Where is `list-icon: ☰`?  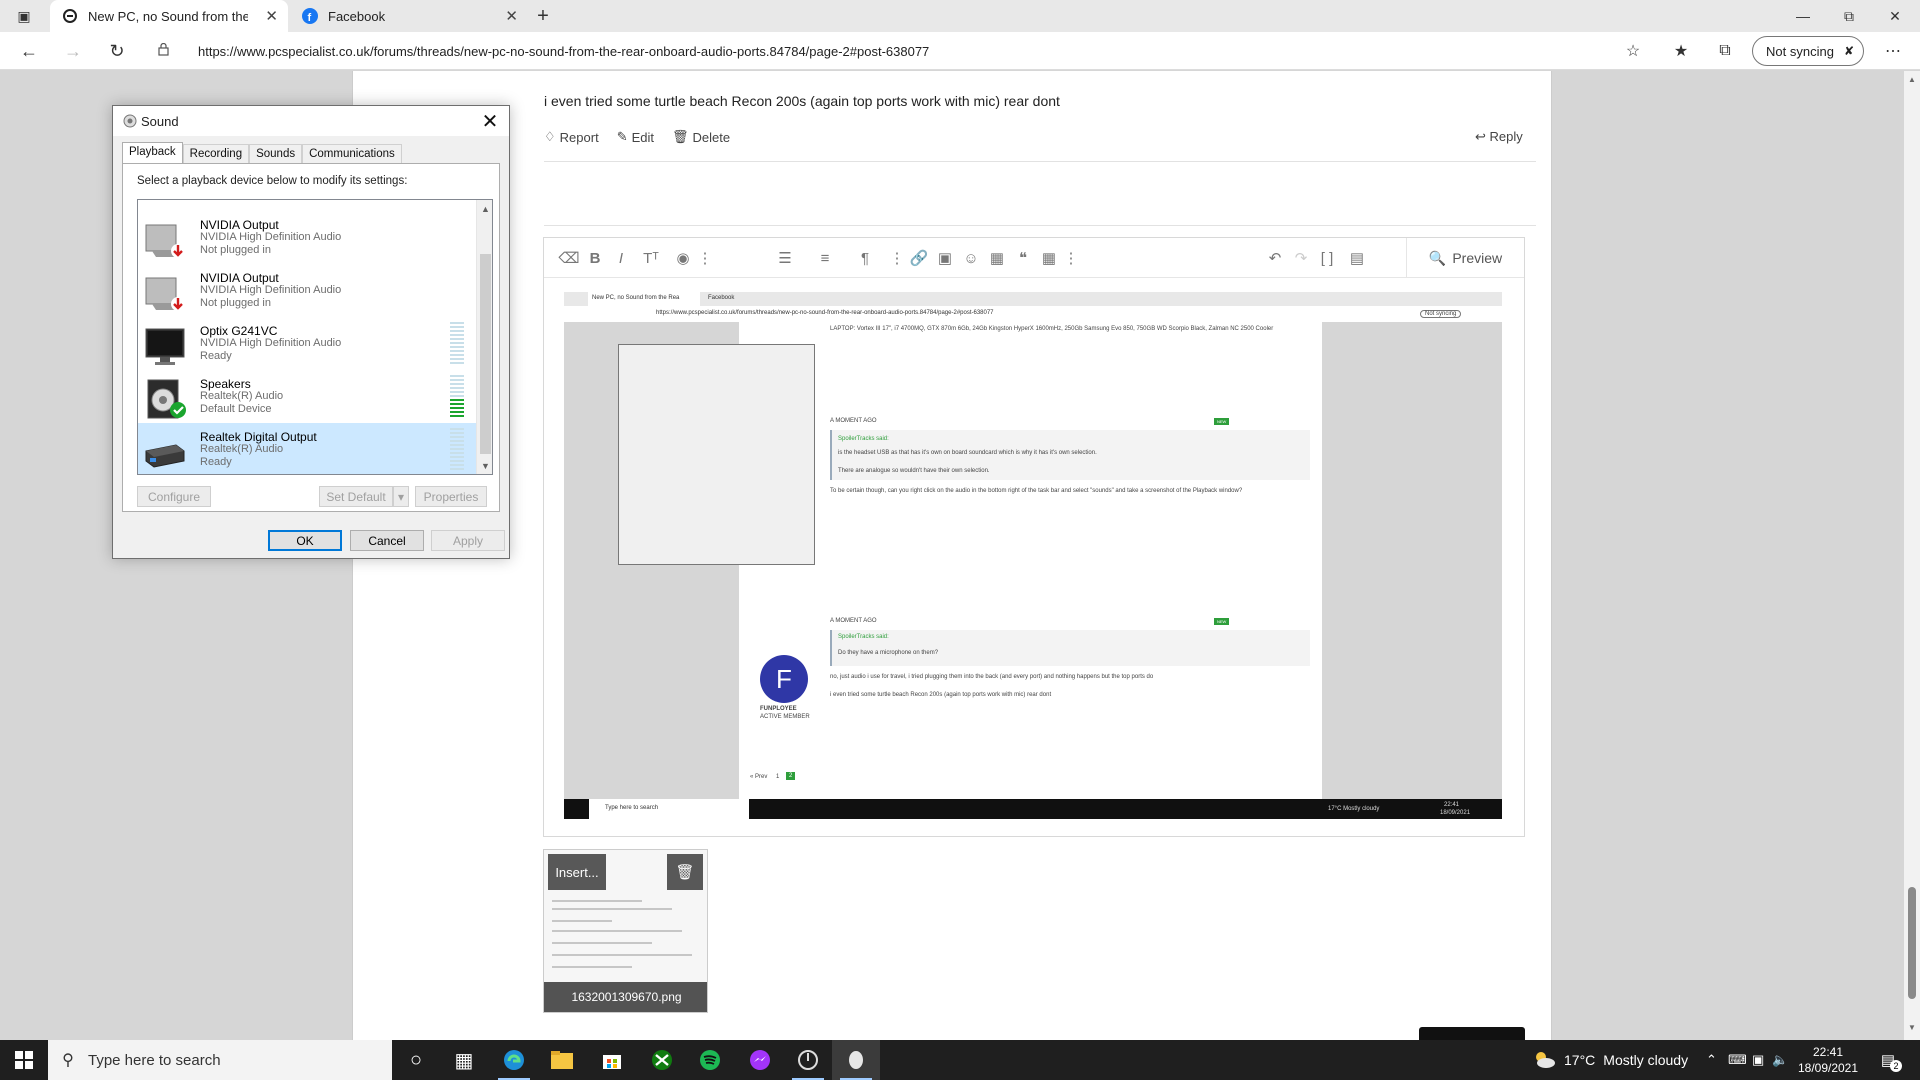
list-icon: ☰ is located at coordinates (785, 258).